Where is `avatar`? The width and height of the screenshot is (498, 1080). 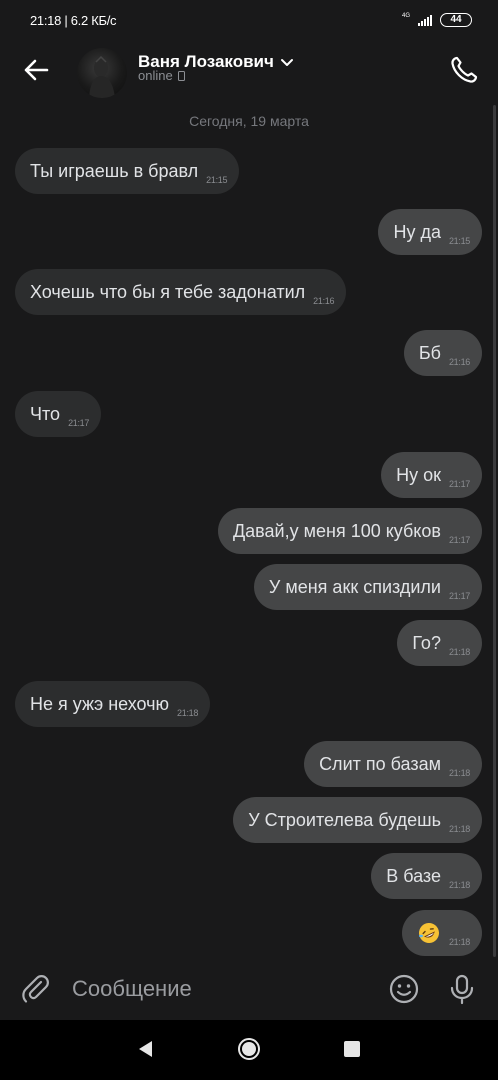 avatar is located at coordinates (102, 73).